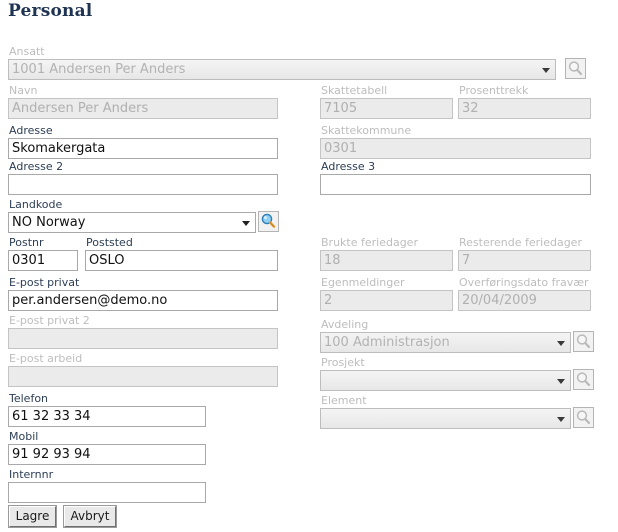  I want to click on field-telefon: Telefon 61 32 33 34, so click(107, 409).